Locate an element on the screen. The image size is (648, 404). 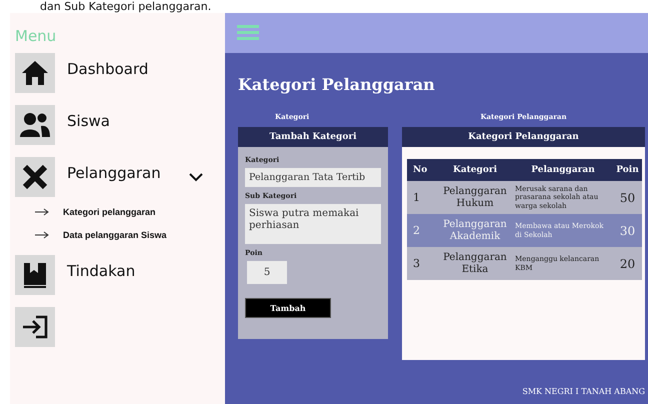
input-field: Siswa putra memakai perhiasan is located at coordinates (313, 224).